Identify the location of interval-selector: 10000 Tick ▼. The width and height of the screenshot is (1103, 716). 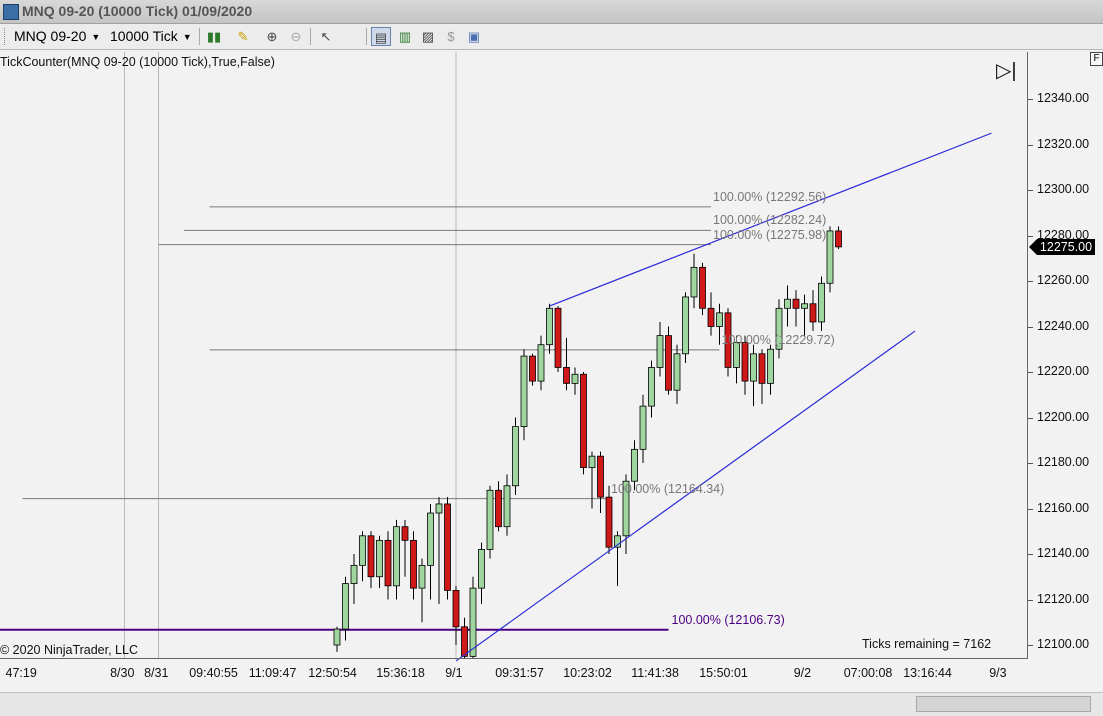
(151, 36).